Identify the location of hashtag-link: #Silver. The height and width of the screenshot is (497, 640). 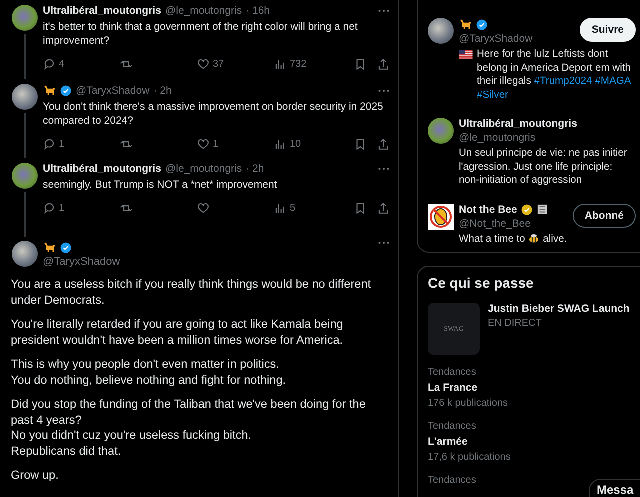
(492, 95).